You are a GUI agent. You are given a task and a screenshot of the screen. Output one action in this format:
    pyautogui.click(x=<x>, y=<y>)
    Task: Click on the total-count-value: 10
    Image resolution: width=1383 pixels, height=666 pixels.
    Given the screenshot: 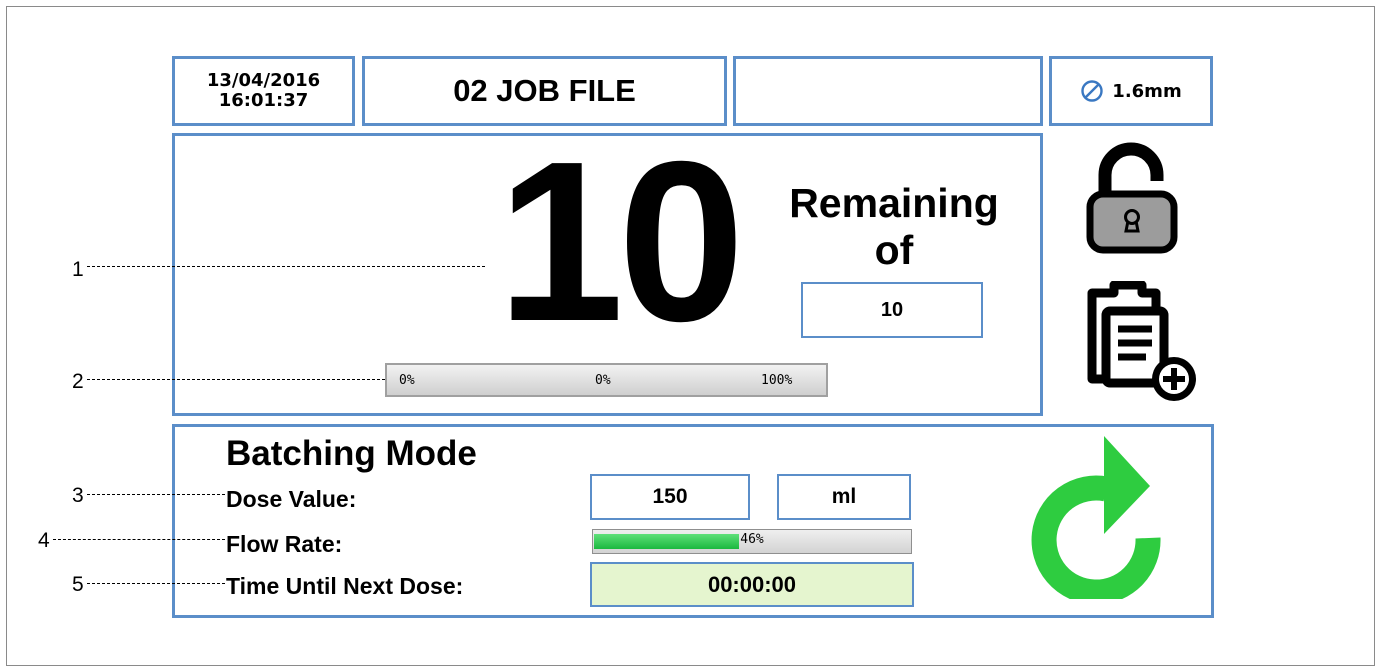 What is the action you would take?
    pyautogui.click(x=892, y=309)
    